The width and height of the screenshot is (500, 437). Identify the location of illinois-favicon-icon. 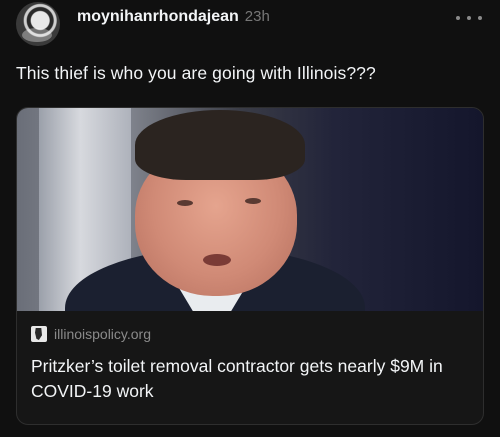
(39, 334).